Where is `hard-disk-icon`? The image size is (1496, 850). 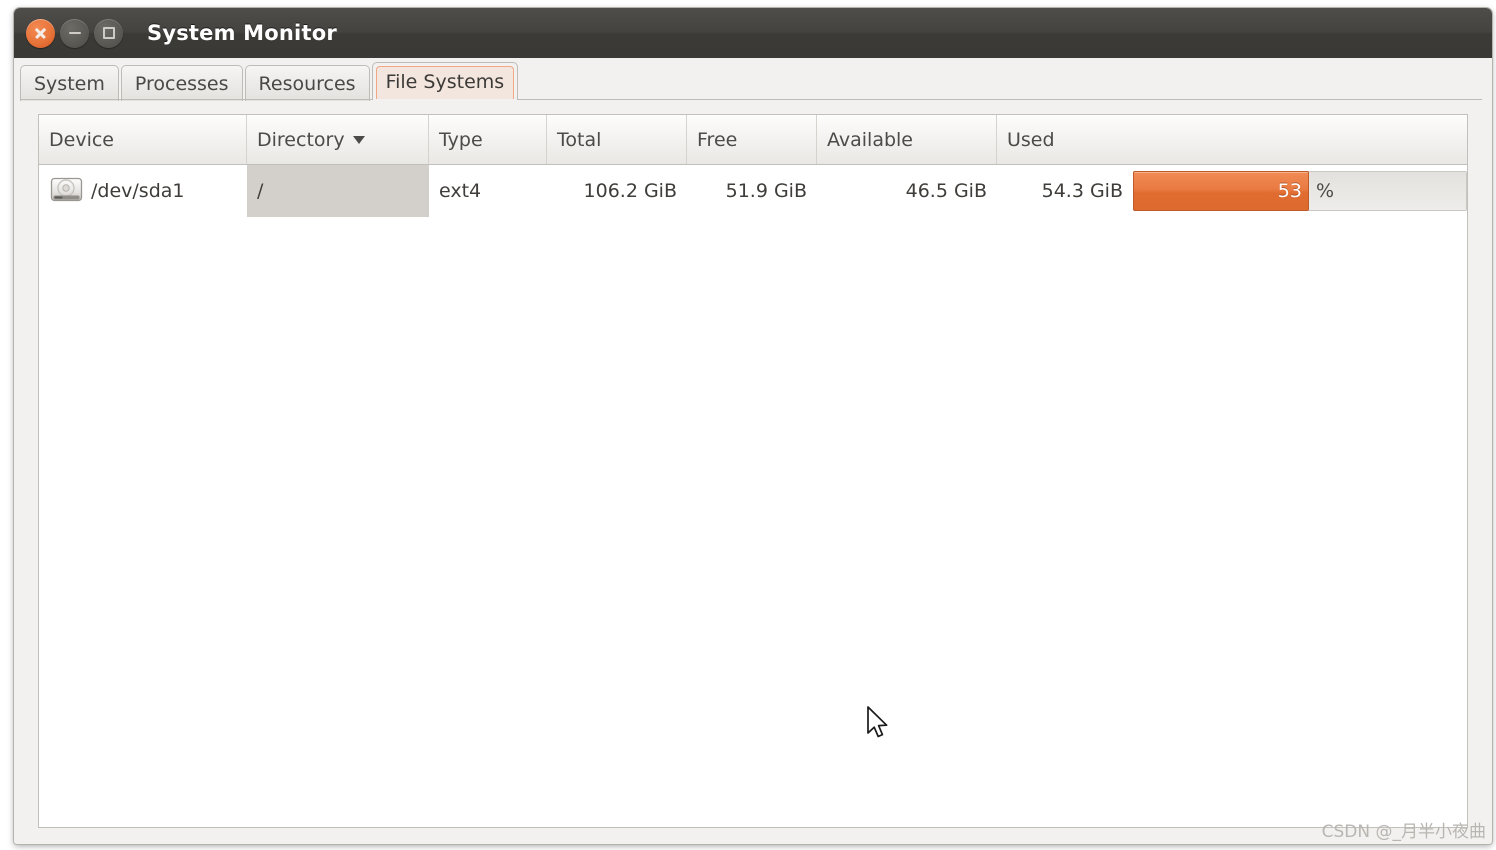 hard-disk-icon is located at coordinates (67, 191).